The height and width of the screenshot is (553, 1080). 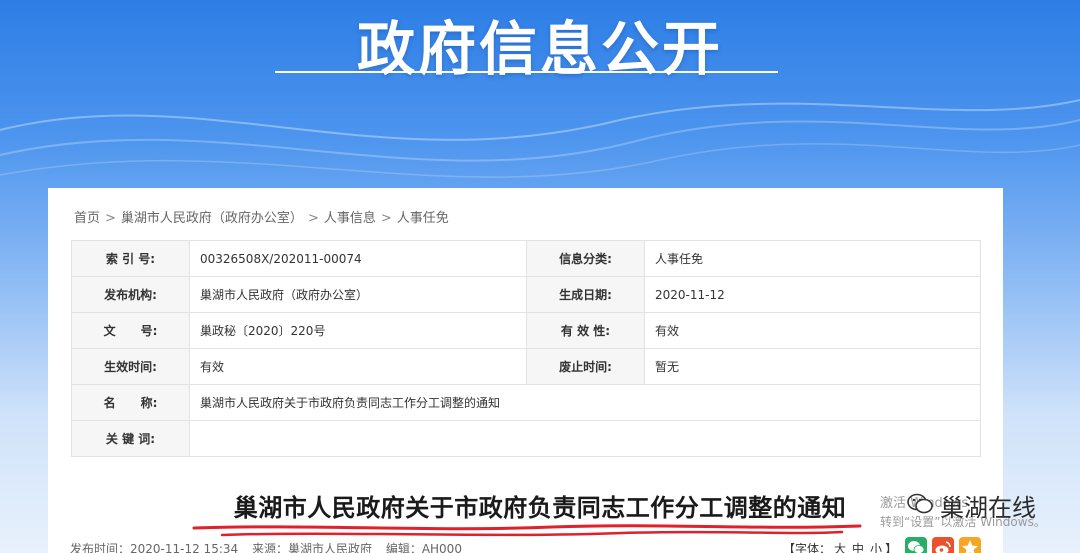 I want to click on weibo-icon, so click(x=943, y=547).